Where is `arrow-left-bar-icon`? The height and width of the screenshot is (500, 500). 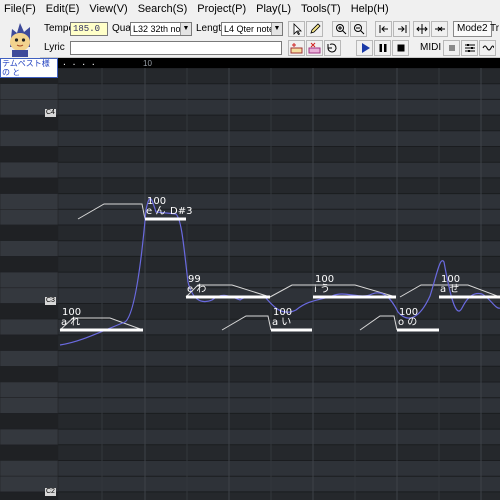 arrow-left-bar-icon is located at coordinates (383, 29).